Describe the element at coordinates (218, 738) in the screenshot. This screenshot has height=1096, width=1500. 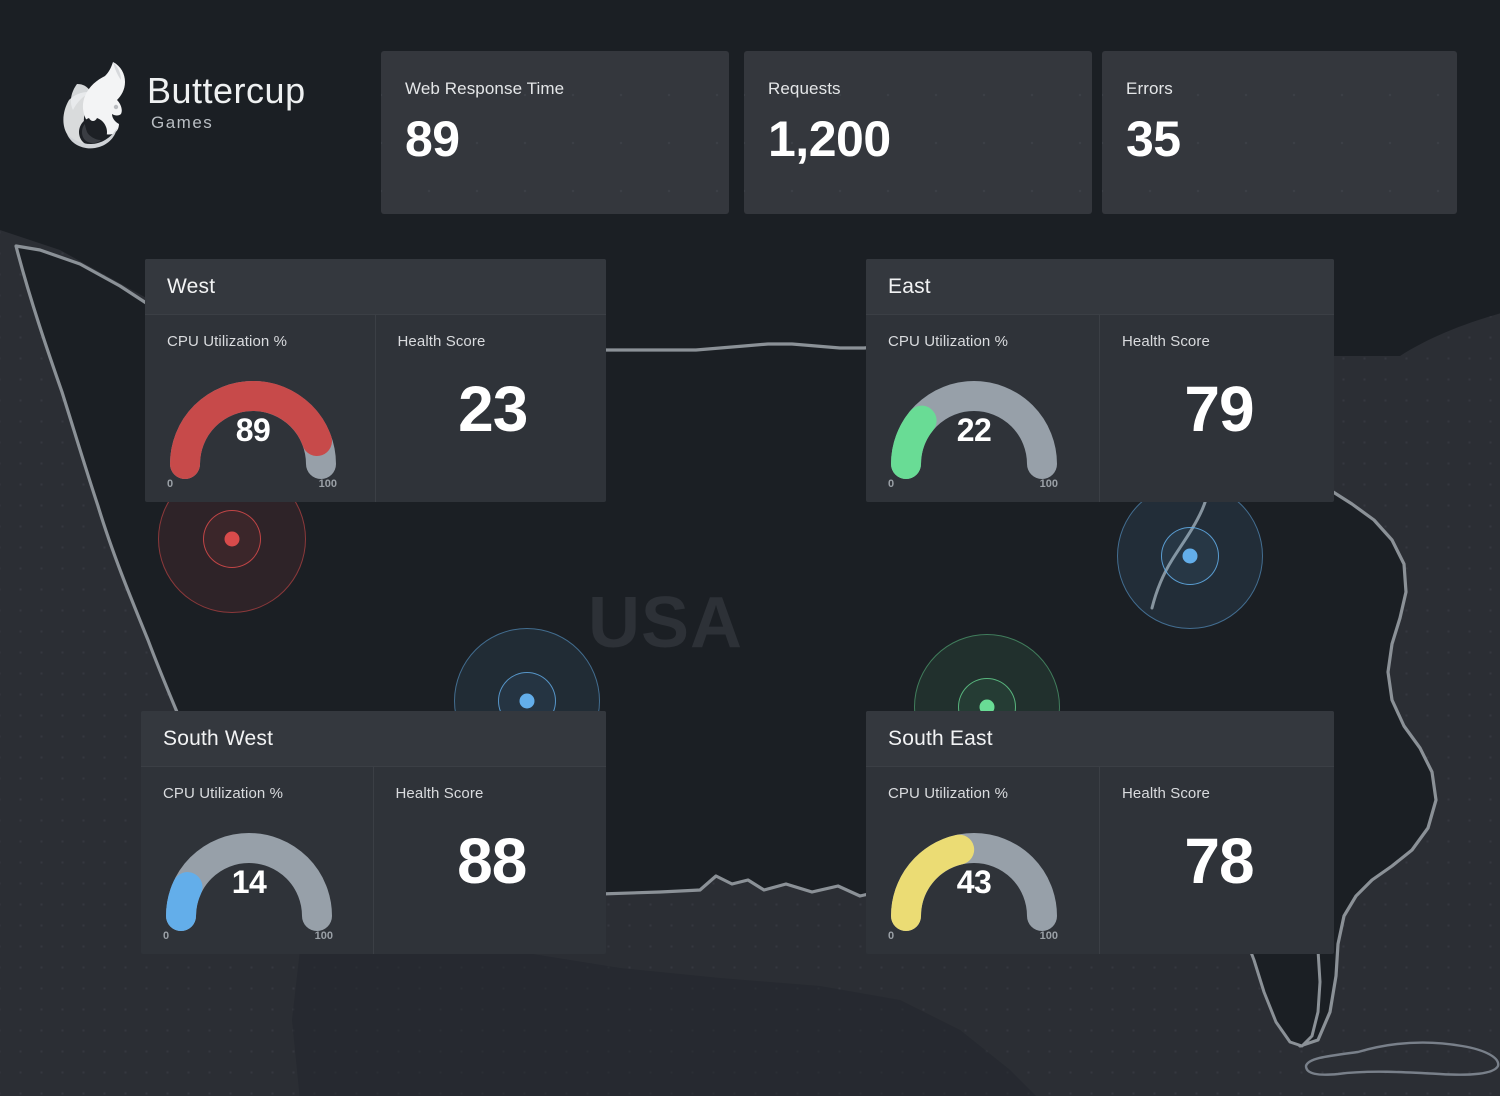
I see `panel-title: South West` at that location.